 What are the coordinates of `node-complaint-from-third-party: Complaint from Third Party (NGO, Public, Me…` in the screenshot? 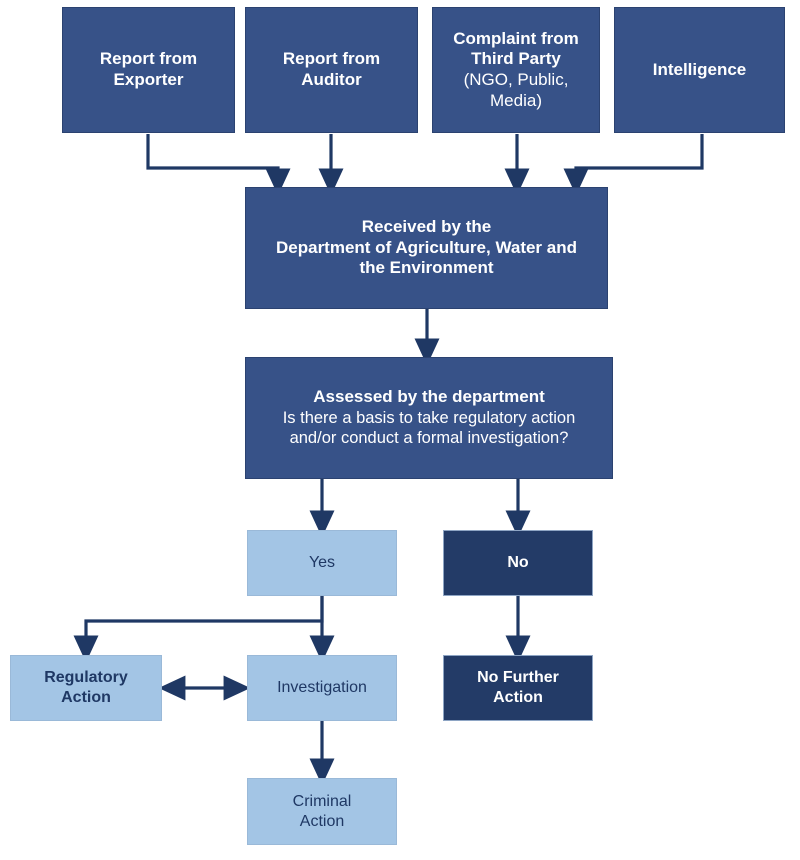 It's located at (516, 70).